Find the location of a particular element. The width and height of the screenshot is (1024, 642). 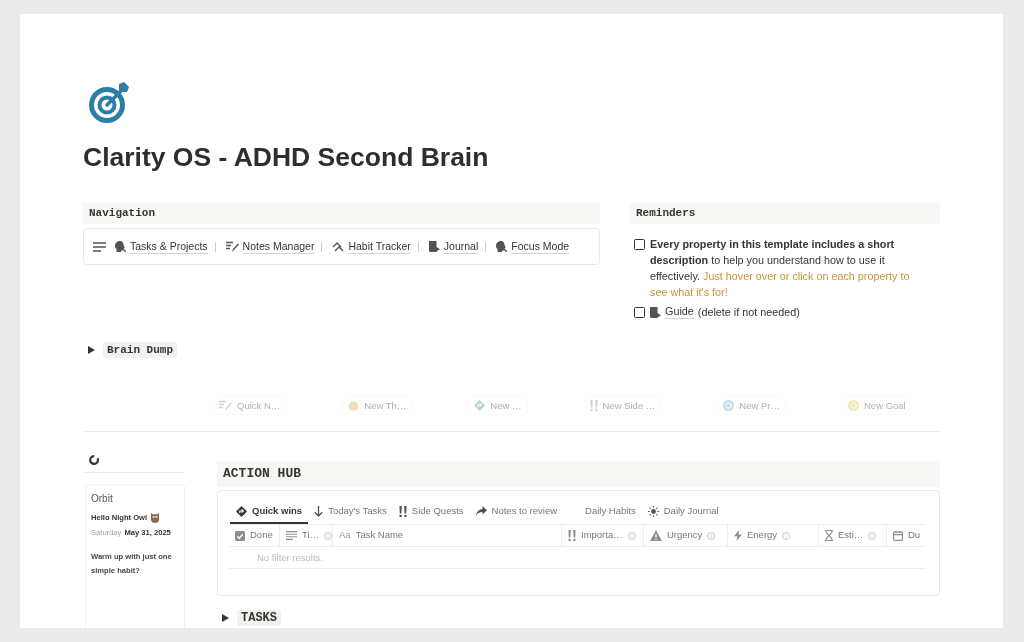

section-heading: Navigation is located at coordinates (341, 213).